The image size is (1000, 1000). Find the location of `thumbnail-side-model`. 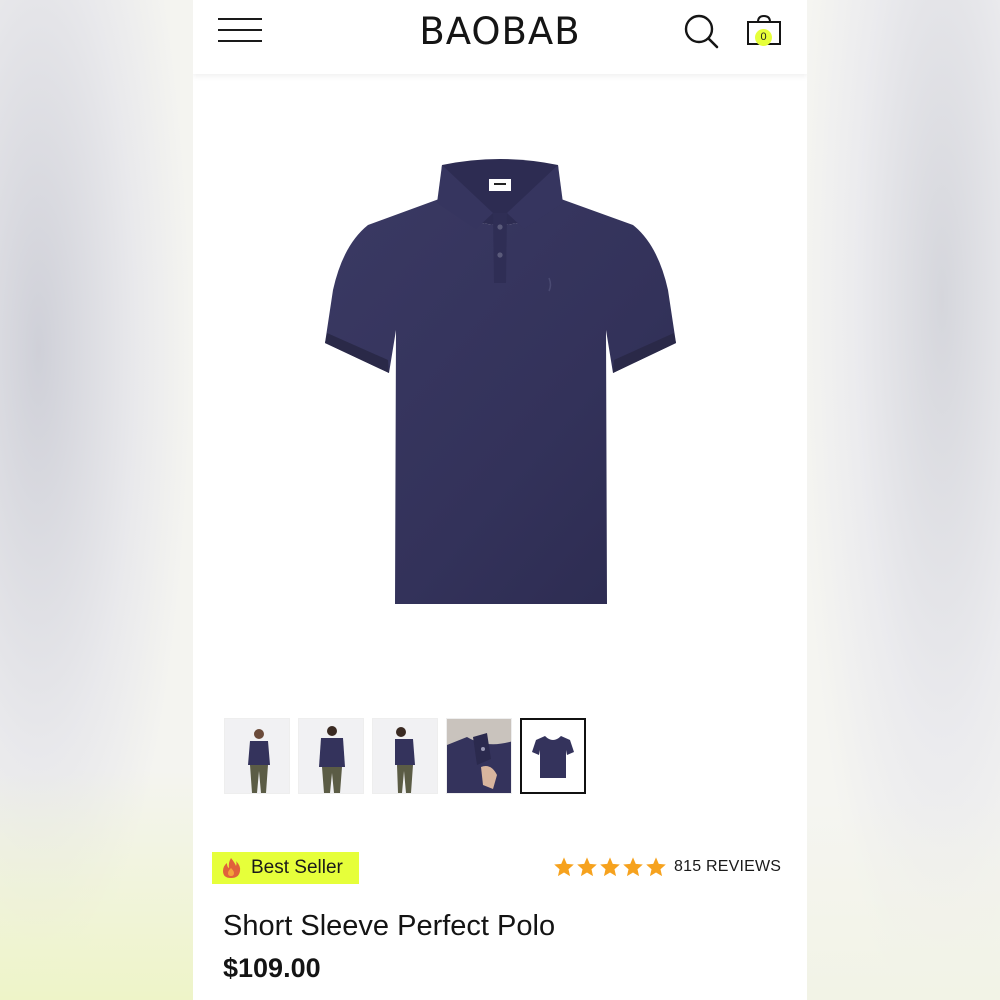

thumbnail-side-model is located at coordinates (405, 756).